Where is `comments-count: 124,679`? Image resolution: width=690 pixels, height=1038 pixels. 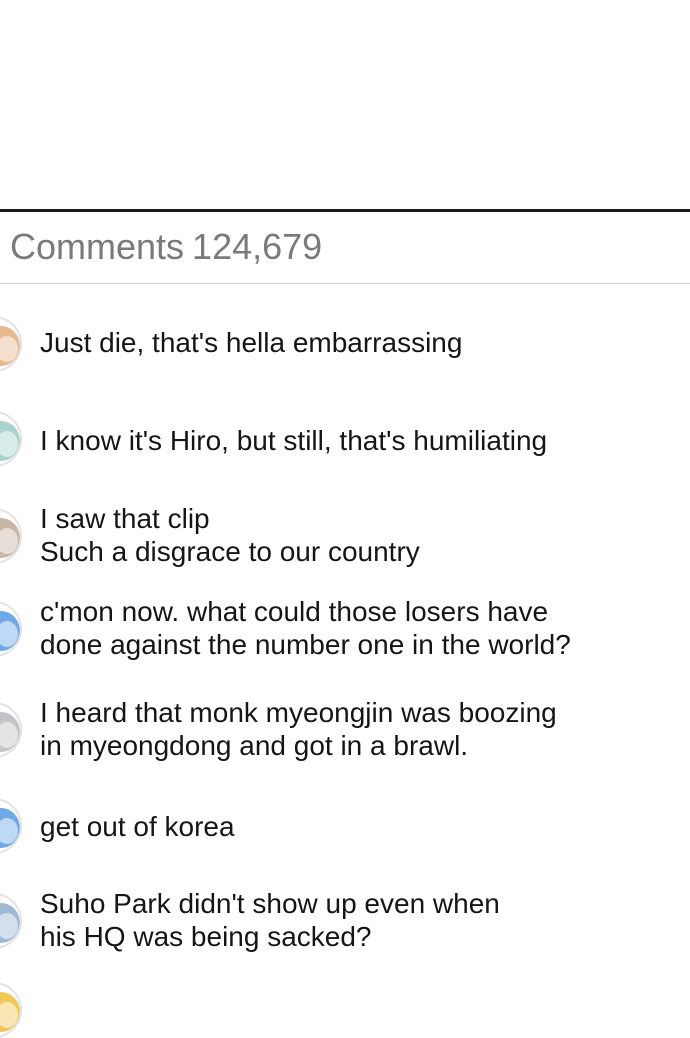 comments-count: 124,679 is located at coordinates (257, 246).